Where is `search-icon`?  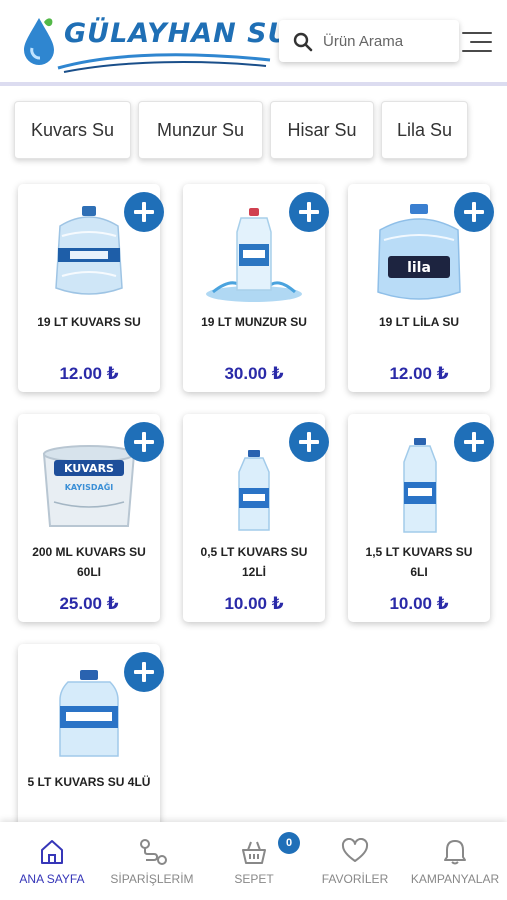 search-icon is located at coordinates (303, 42).